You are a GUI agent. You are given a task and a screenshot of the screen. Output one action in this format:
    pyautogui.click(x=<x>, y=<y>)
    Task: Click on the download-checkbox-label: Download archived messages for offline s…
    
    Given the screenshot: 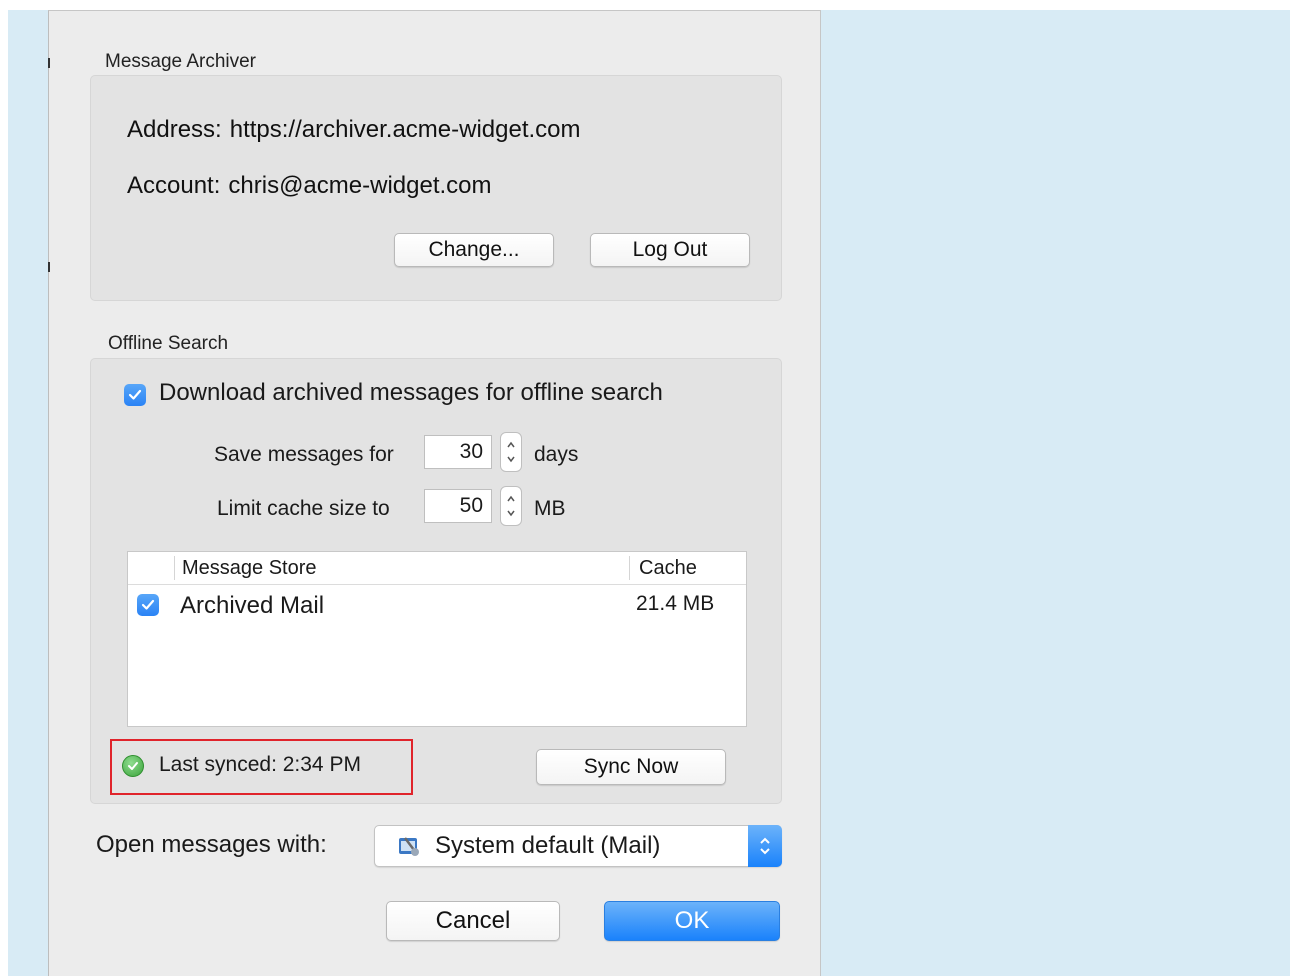 What is the action you would take?
    pyautogui.click(x=411, y=393)
    